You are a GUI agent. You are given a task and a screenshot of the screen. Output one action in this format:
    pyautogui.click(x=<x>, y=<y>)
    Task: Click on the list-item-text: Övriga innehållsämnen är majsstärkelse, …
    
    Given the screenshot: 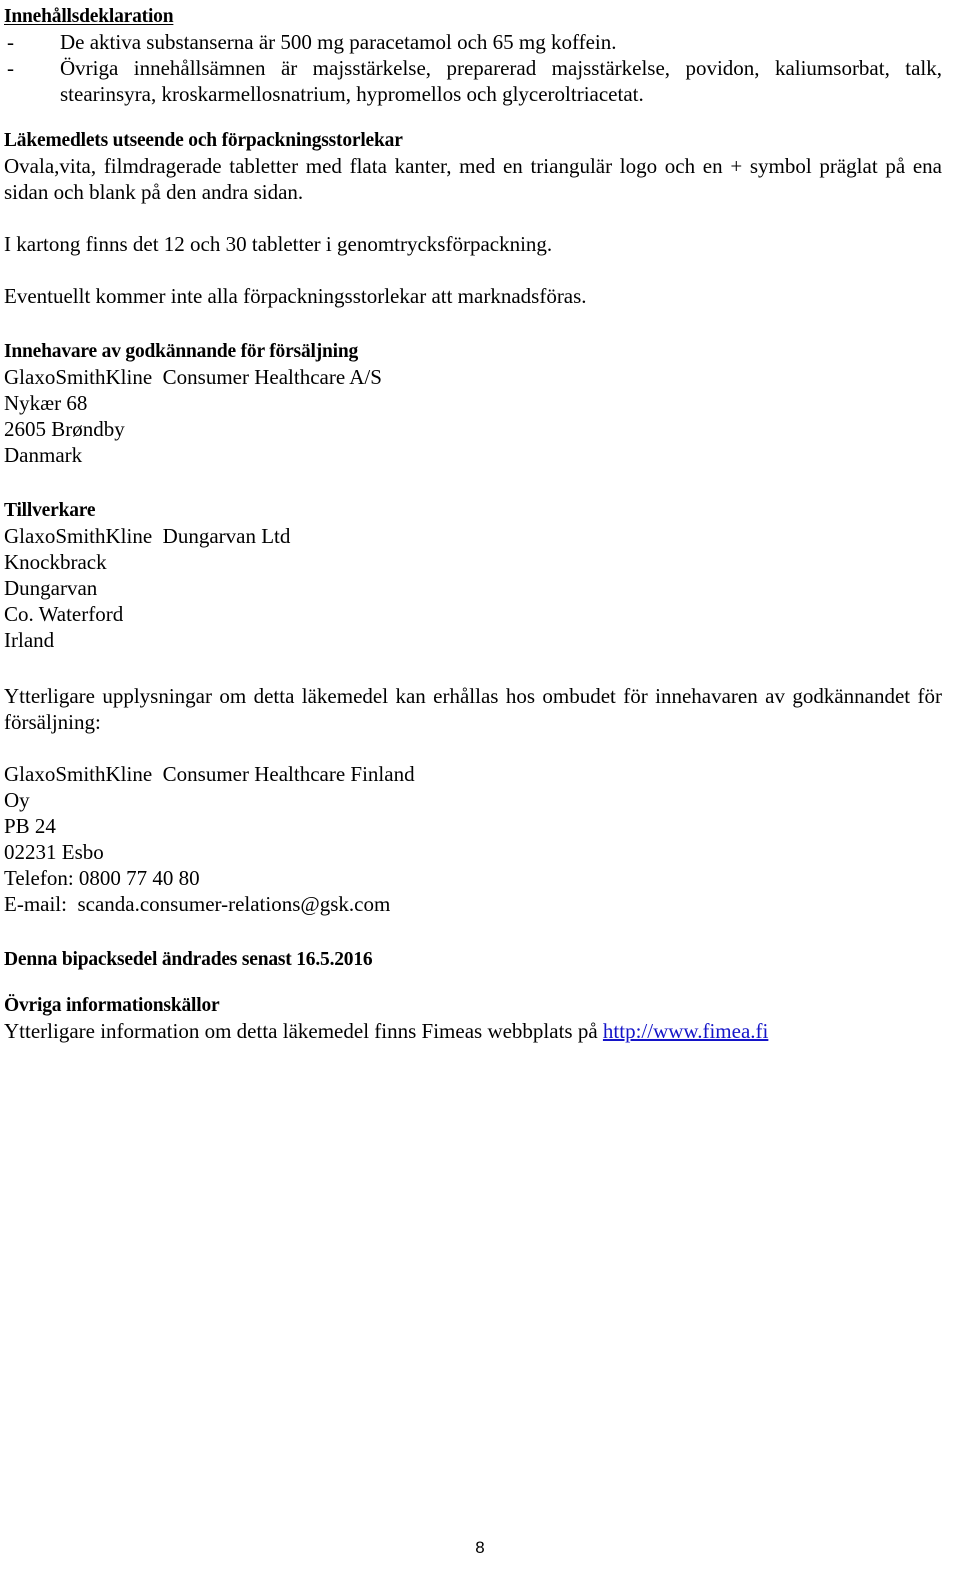 What is the action you would take?
    pyautogui.click(x=501, y=81)
    